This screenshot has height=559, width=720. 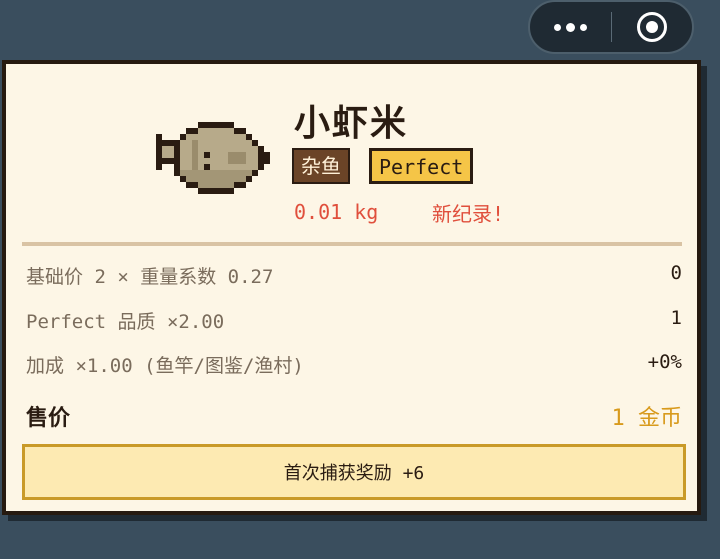 I want to click on pixel-fish-icon, so click(x=213, y=158).